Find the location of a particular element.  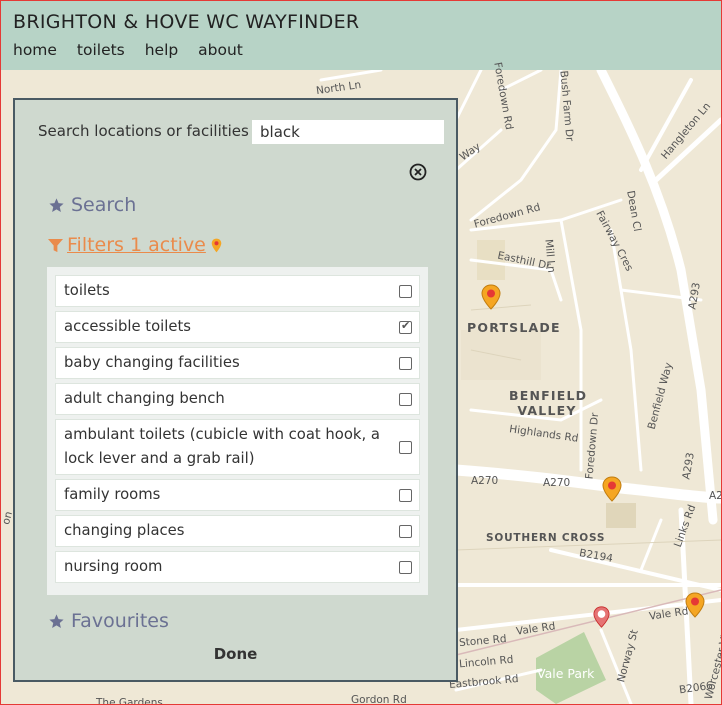

filter-label: changing places is located at coordinates (124, 530).